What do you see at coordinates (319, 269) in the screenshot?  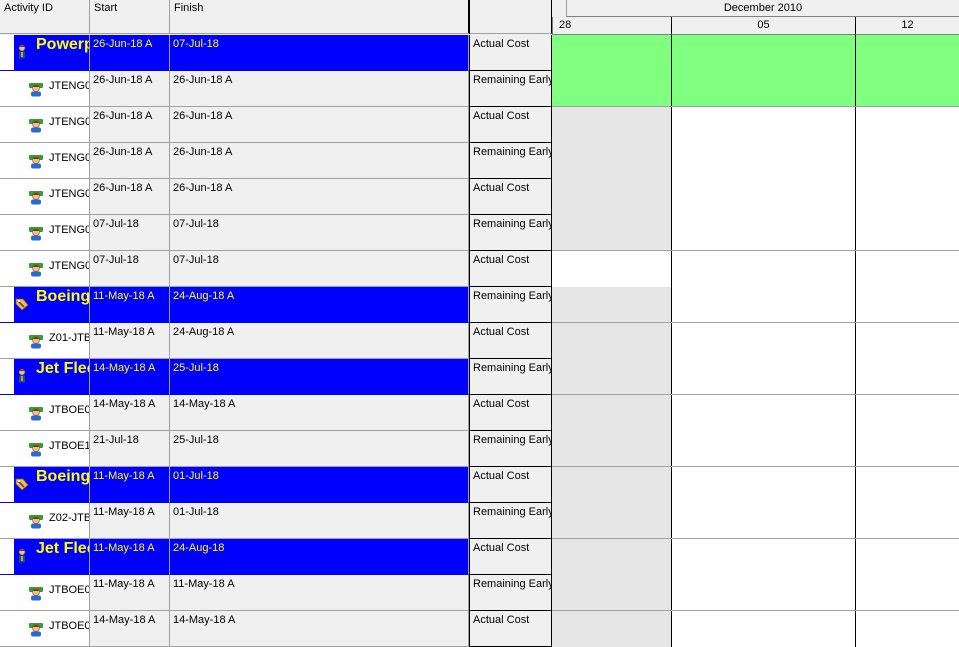 I see `finish-cell: 07-Jul-18` at bounding box center [319, 269].